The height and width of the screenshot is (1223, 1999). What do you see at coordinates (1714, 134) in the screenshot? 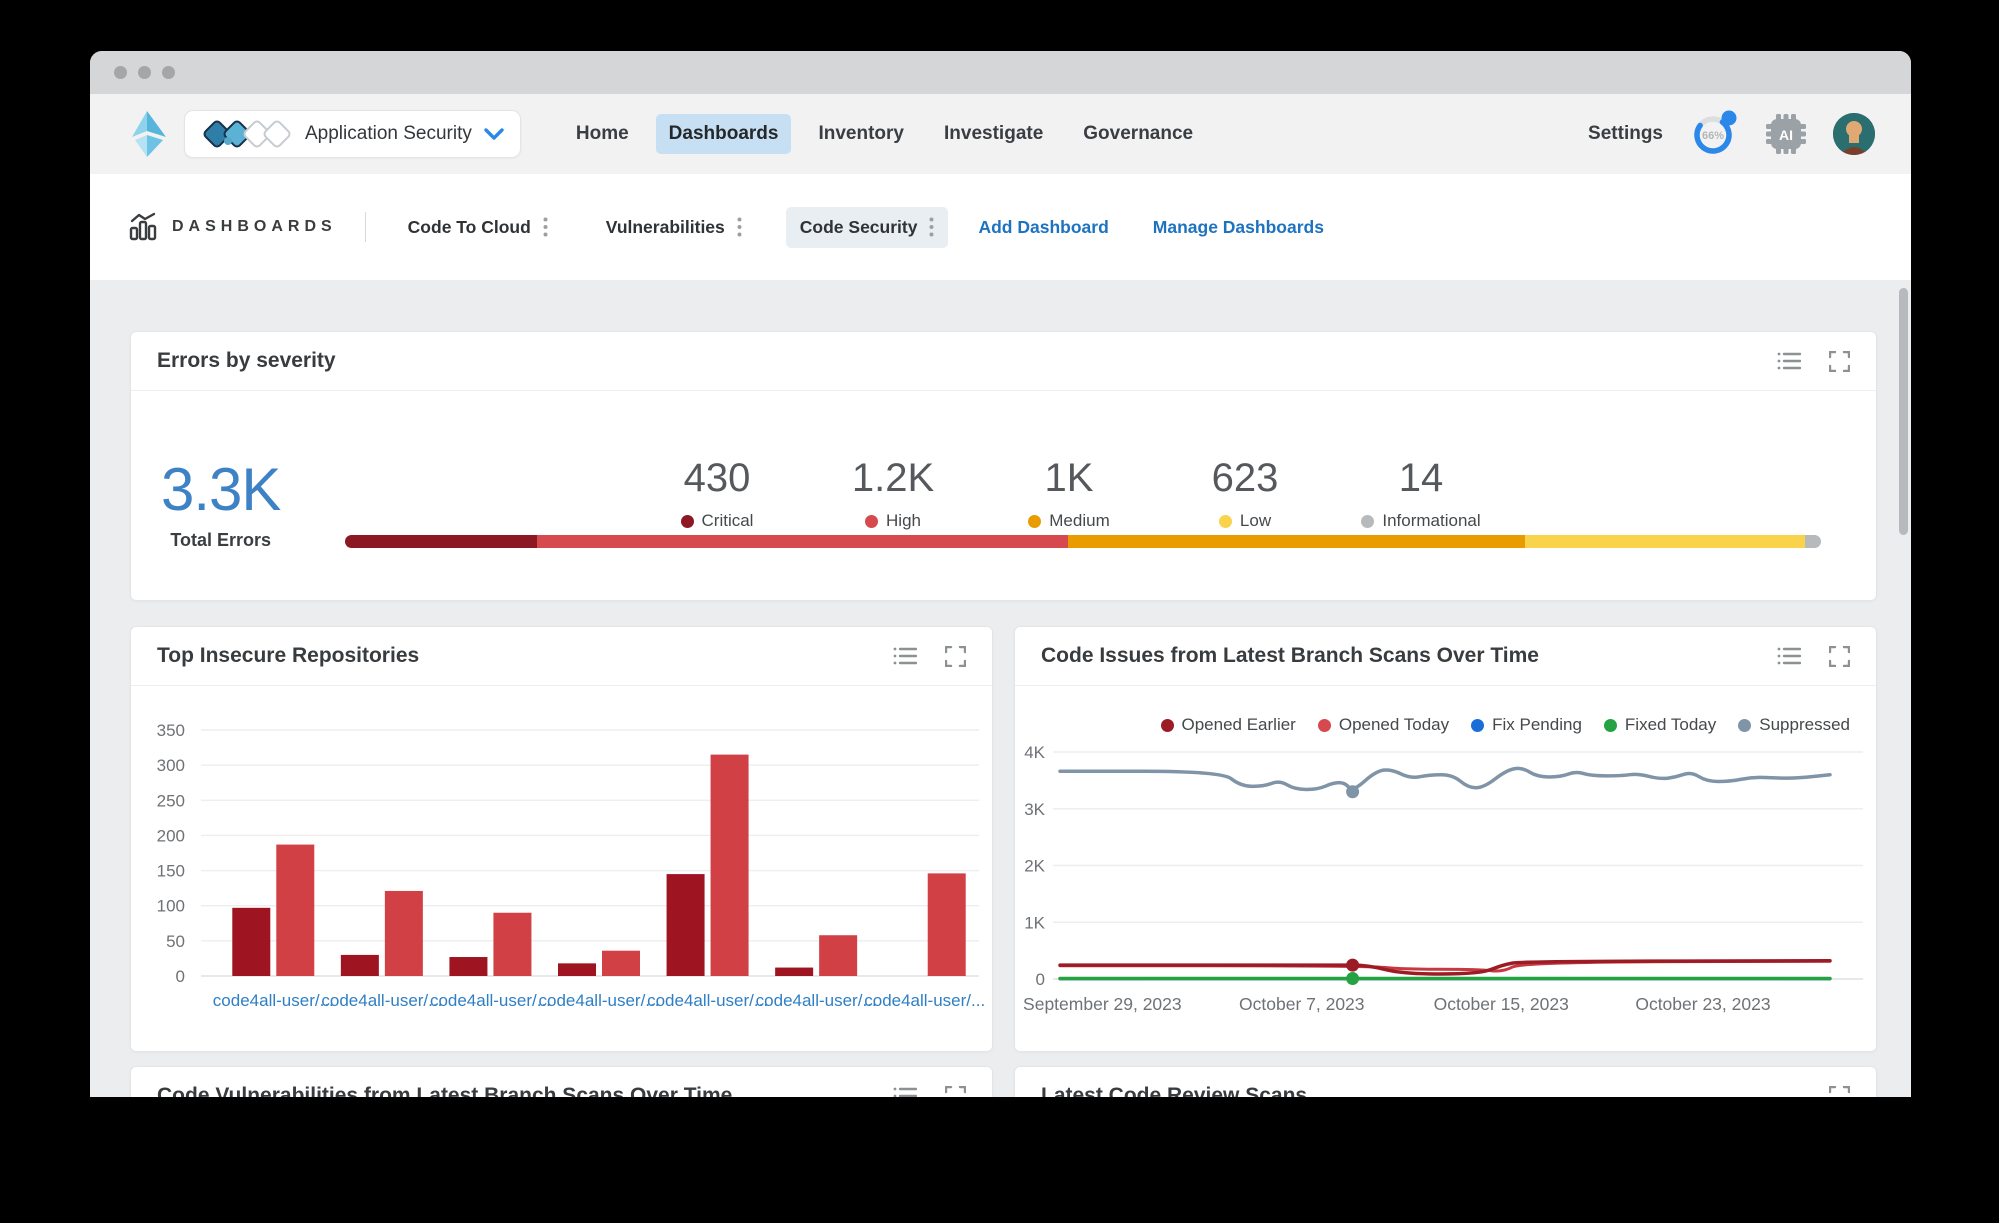
I see `credits-ring-icon: 66%` at bounding box center [1714, 134].